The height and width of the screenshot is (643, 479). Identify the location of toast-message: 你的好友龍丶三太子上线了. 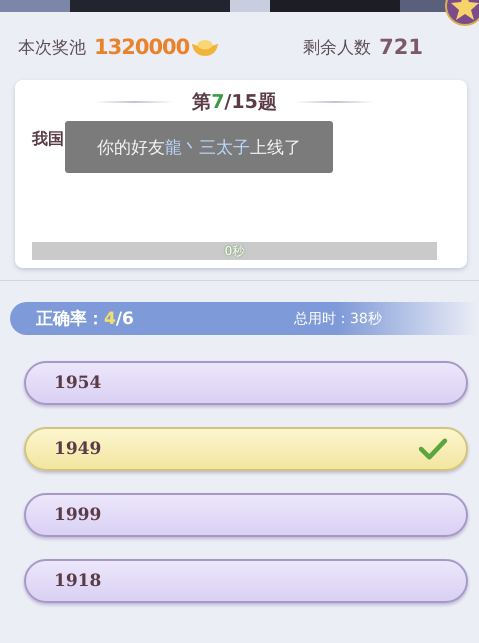
(199, 147).